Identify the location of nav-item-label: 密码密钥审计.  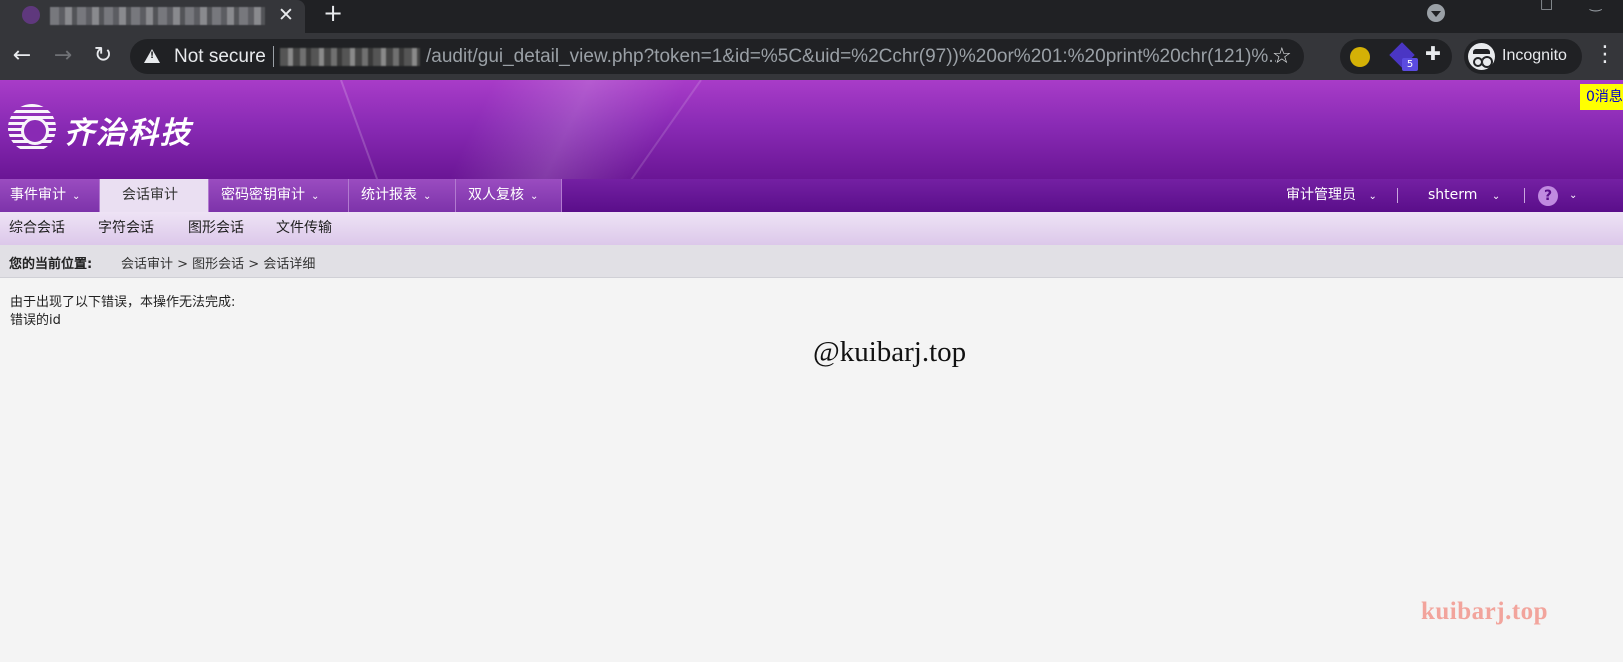
(263, 195).